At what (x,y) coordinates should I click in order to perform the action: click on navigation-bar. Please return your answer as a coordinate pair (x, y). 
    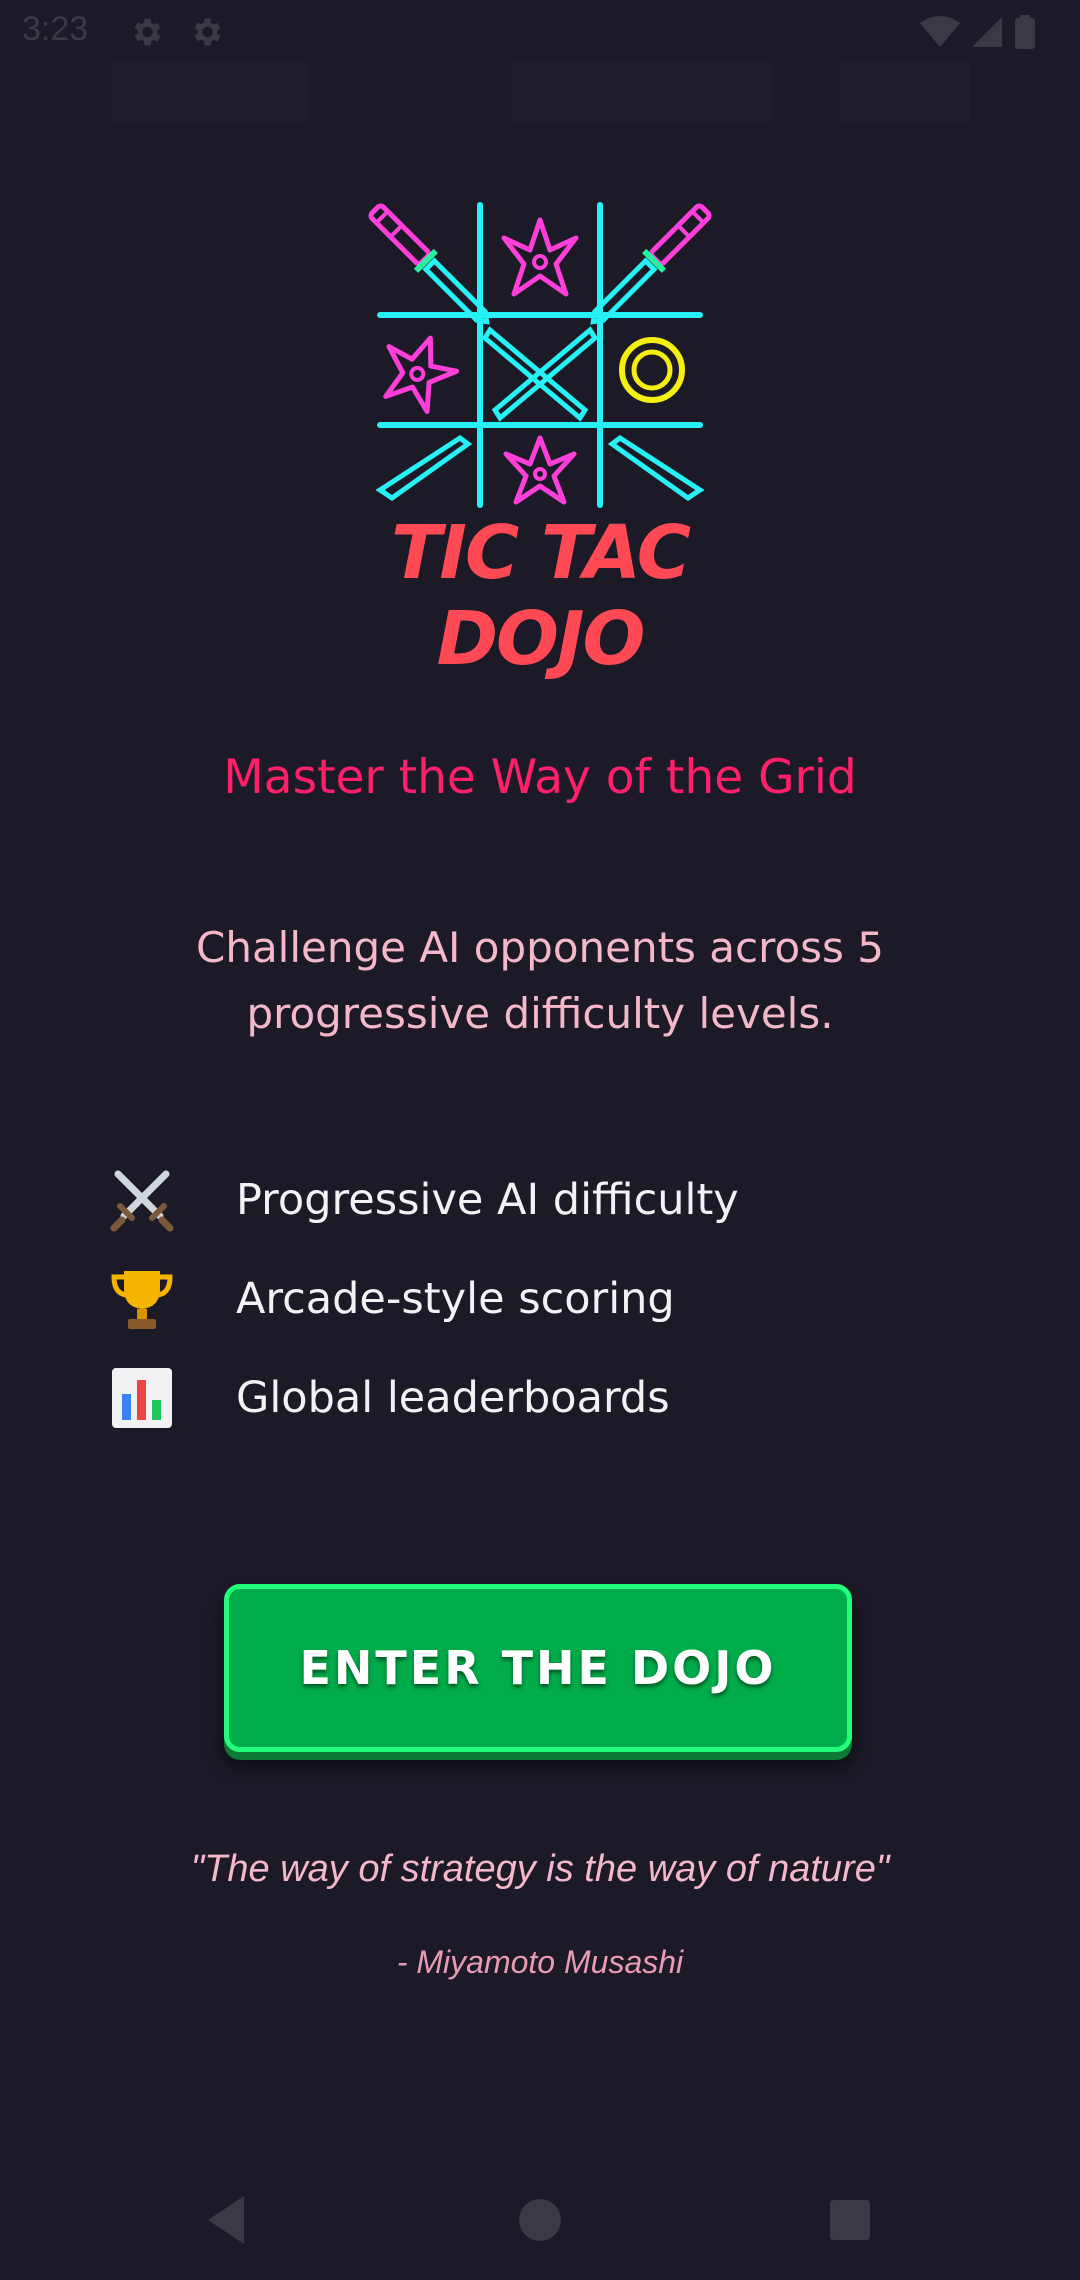
    Looking at the image, I should click on (540, 2220).